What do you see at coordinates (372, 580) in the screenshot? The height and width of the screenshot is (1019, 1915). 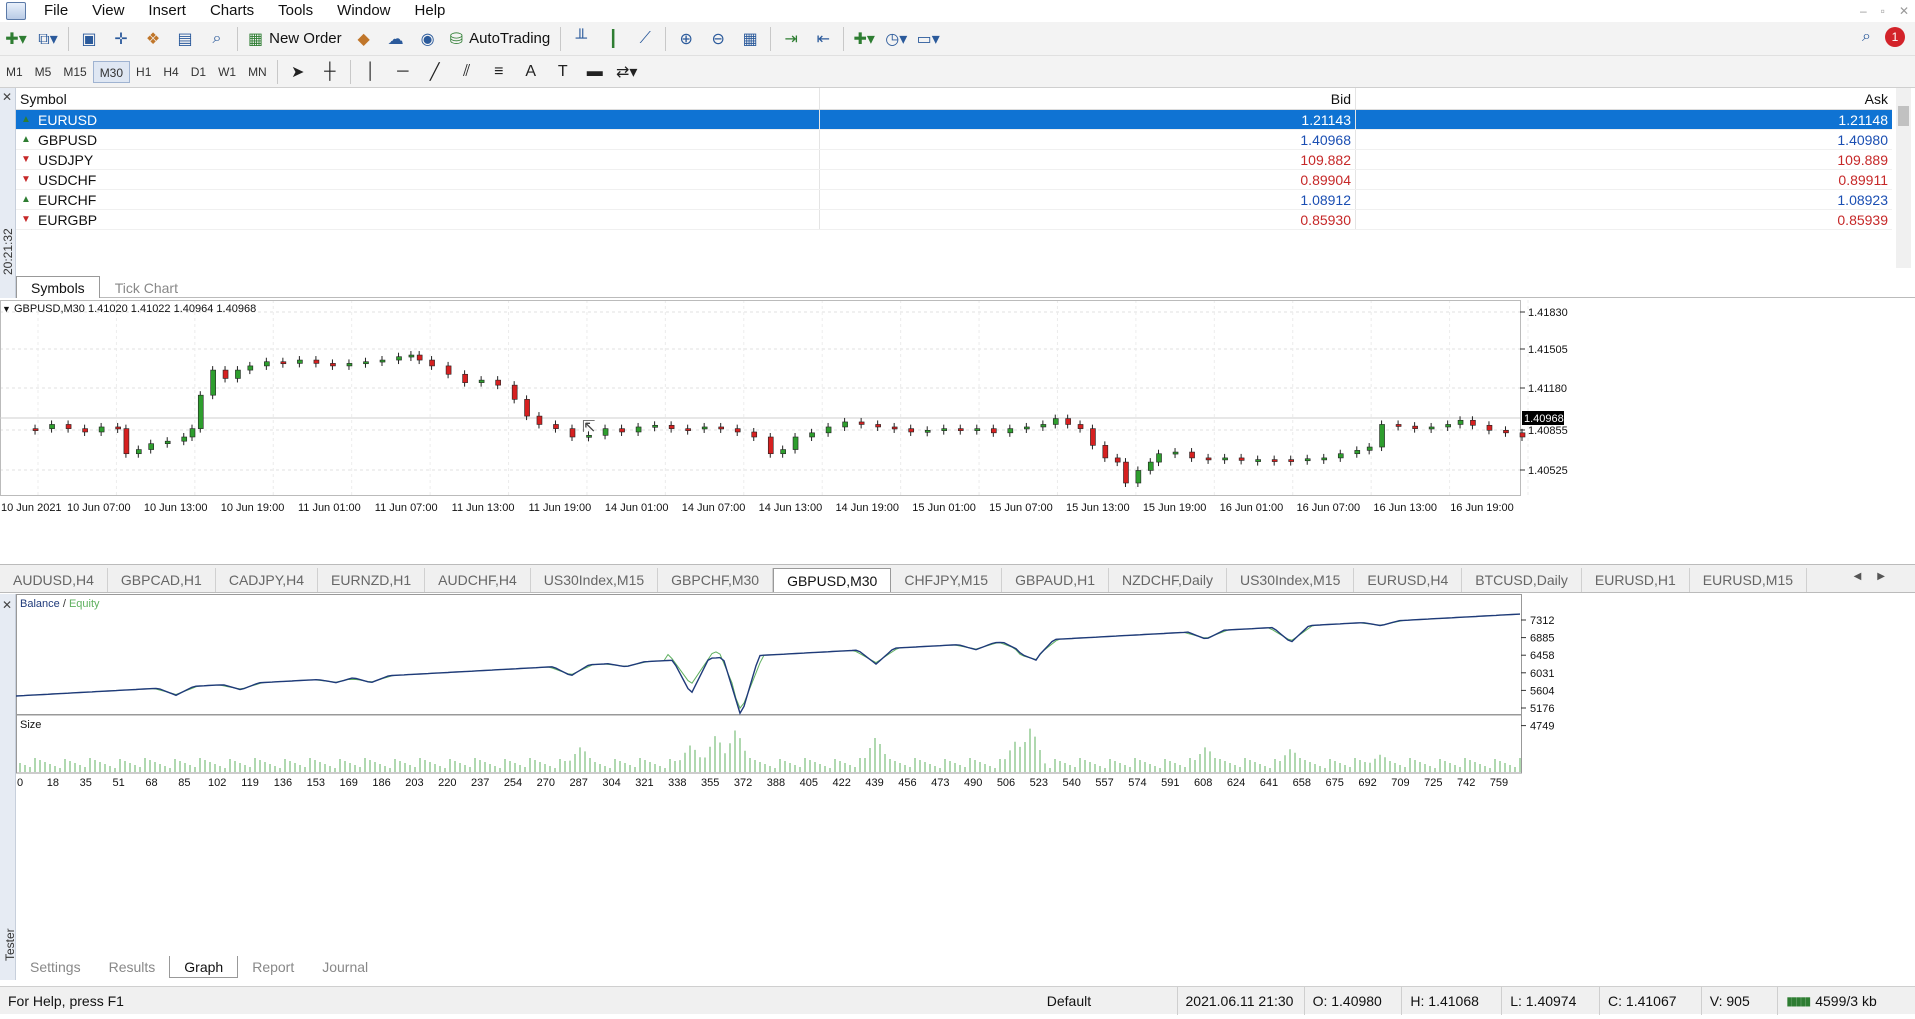 I see `chart-tab: EURNZD,H1` at bounding box center [372, 580].